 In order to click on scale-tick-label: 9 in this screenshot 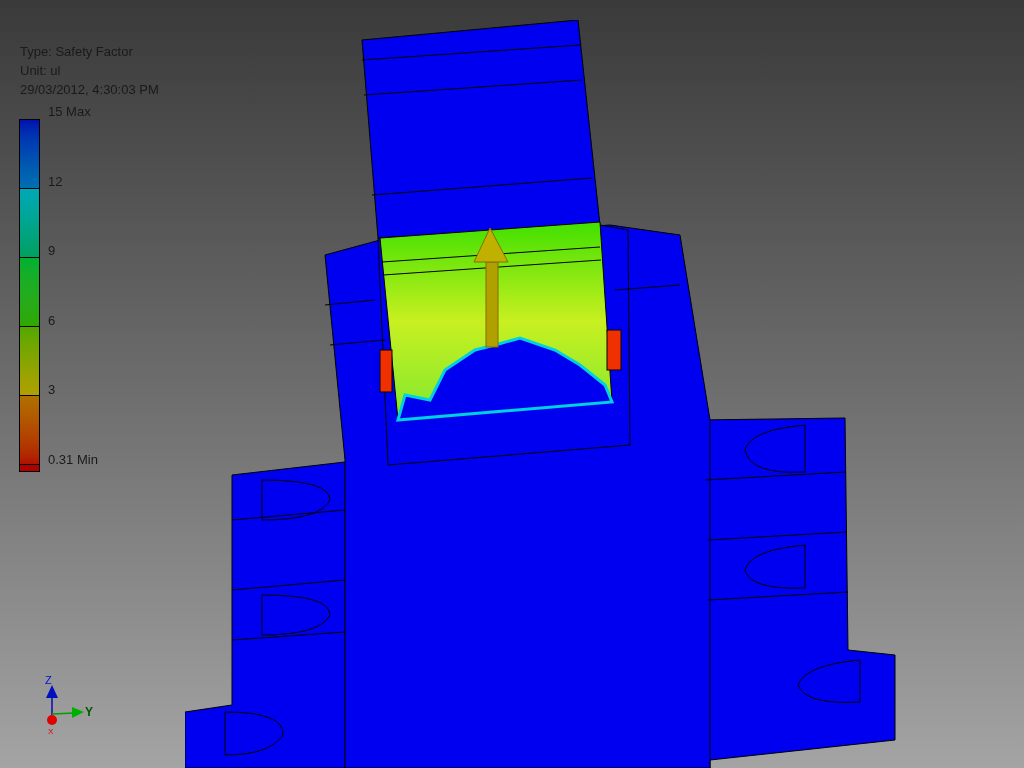, I will do `click(52, 251)`.